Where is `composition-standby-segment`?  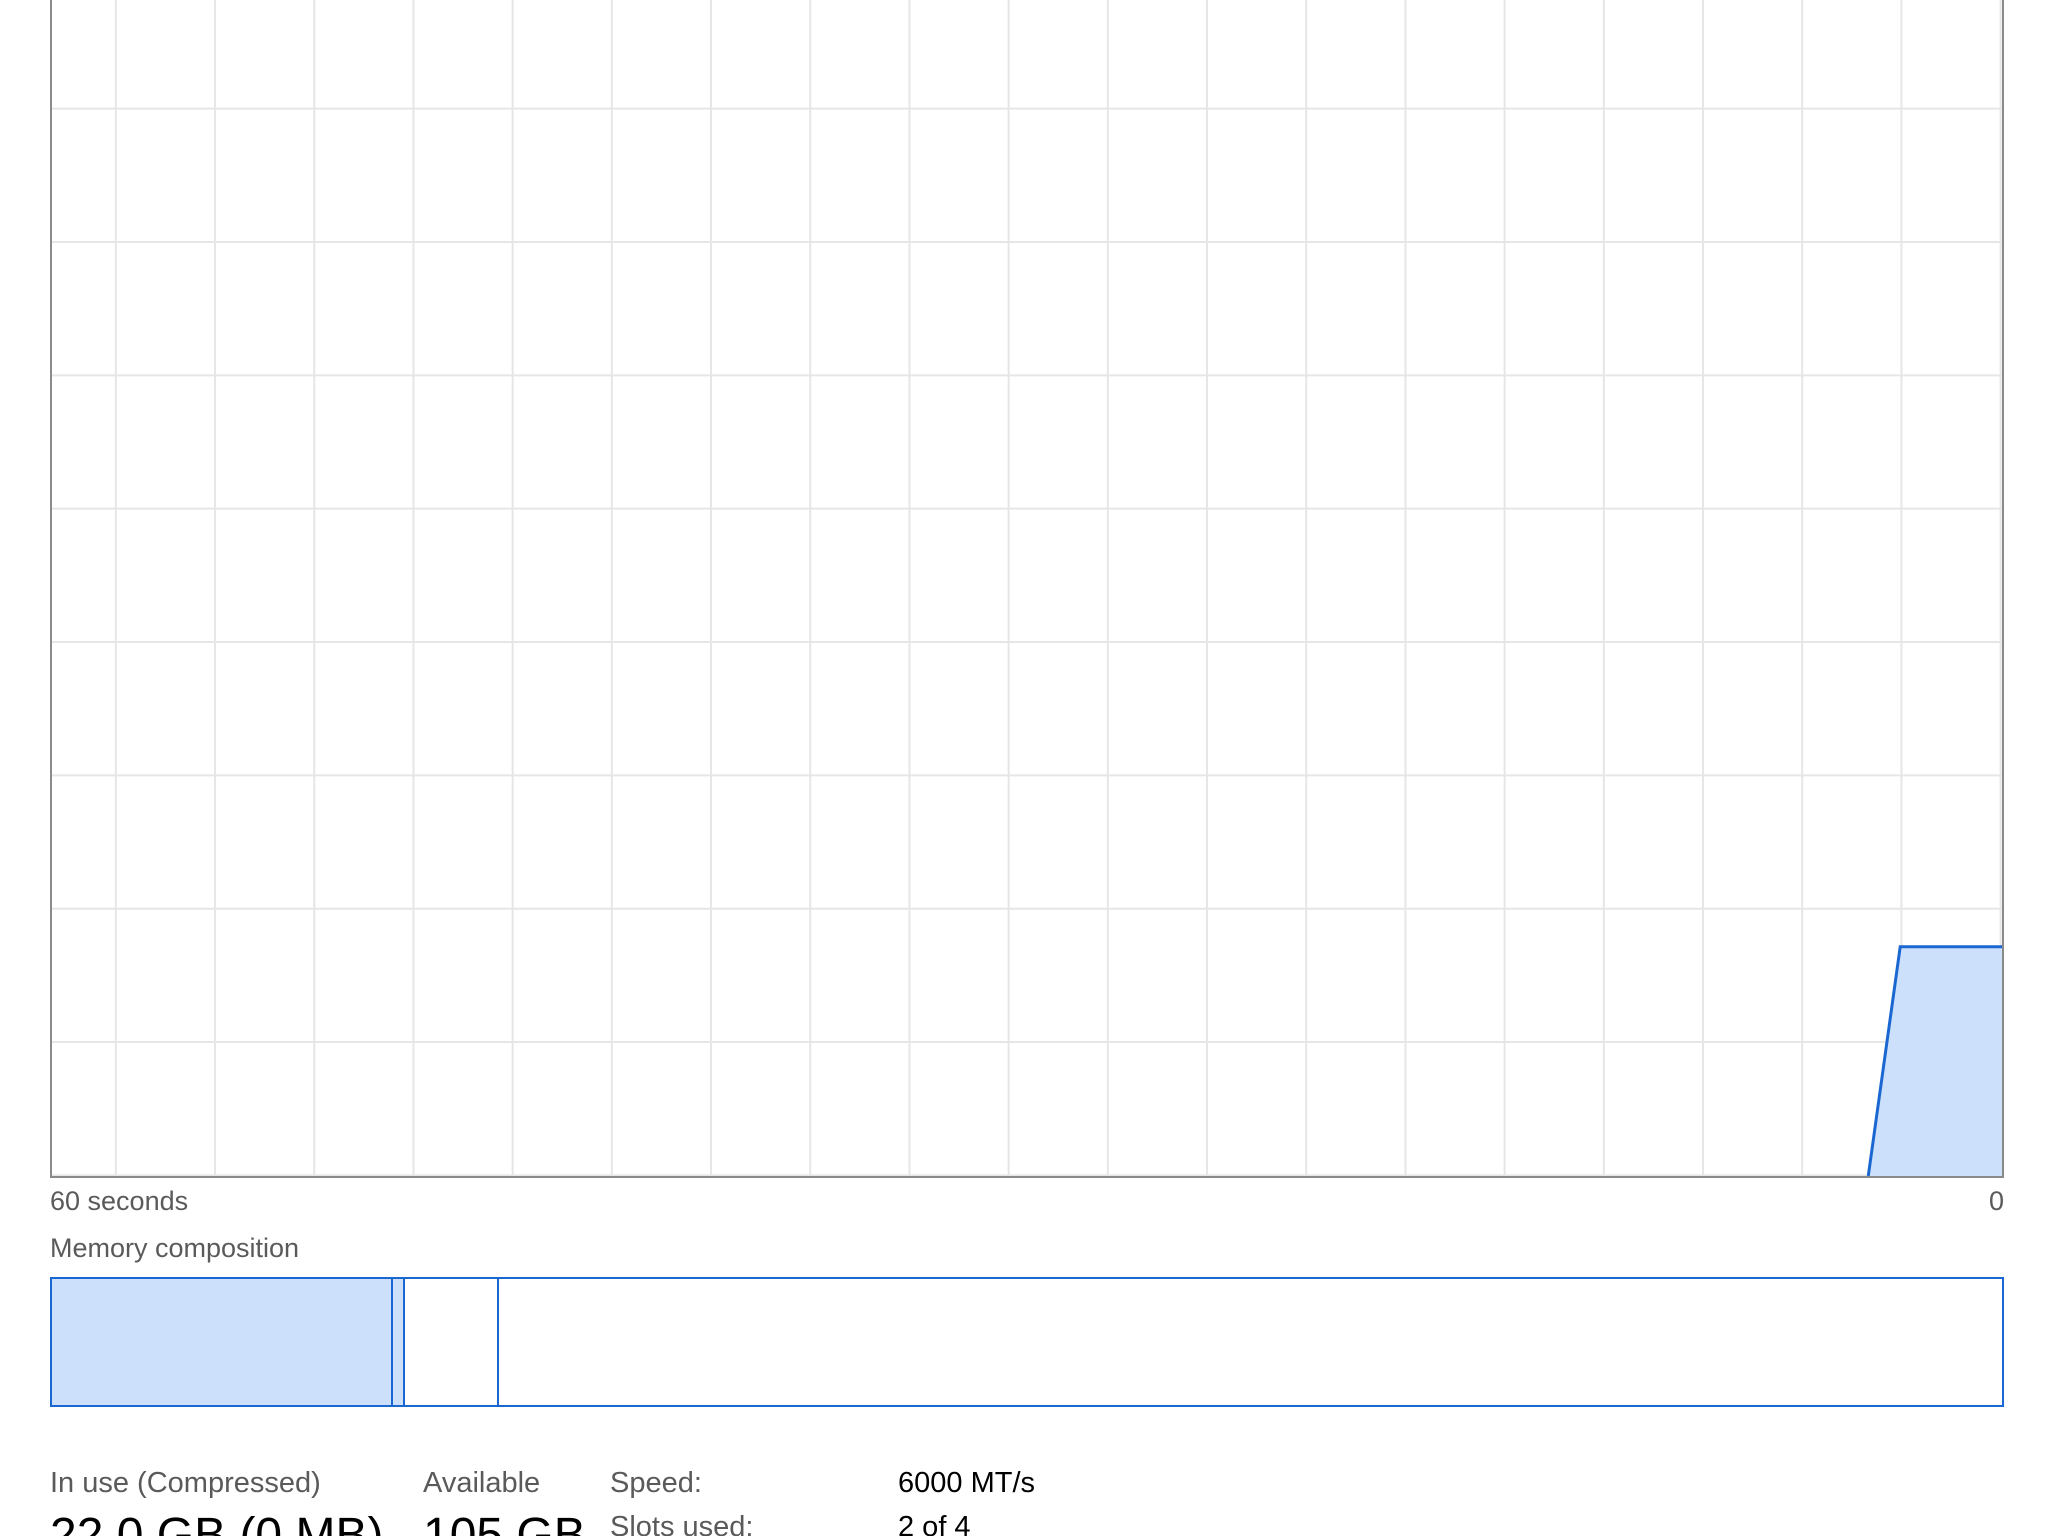
composition-standby-segment is located at coordinates (451, 1342).